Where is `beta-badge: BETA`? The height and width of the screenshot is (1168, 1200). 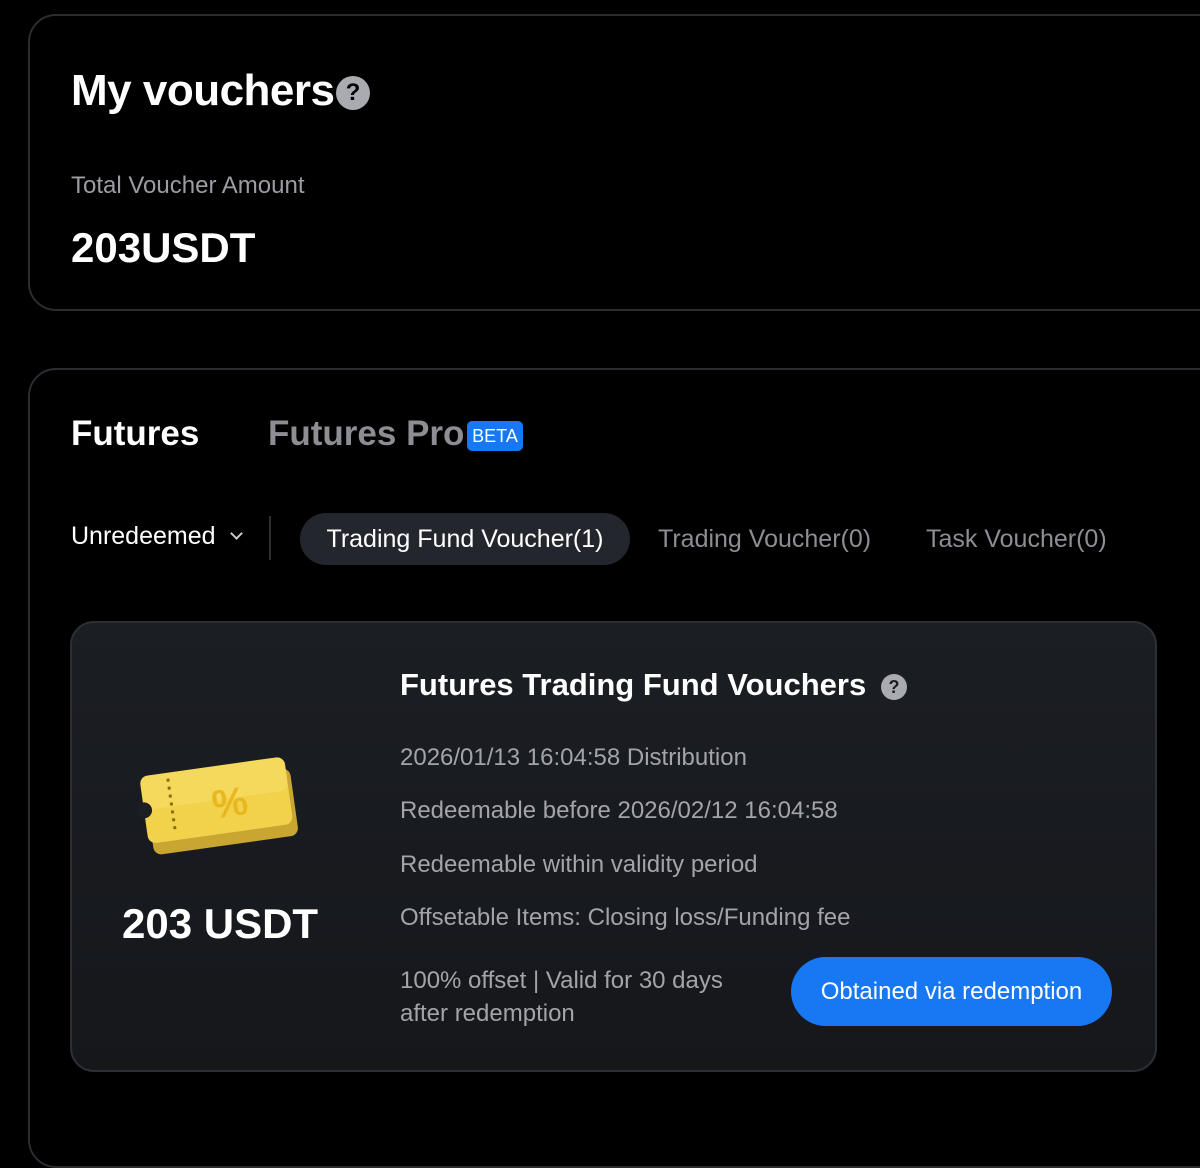
beta-badge: BETA is located at coordinates (495, 436).